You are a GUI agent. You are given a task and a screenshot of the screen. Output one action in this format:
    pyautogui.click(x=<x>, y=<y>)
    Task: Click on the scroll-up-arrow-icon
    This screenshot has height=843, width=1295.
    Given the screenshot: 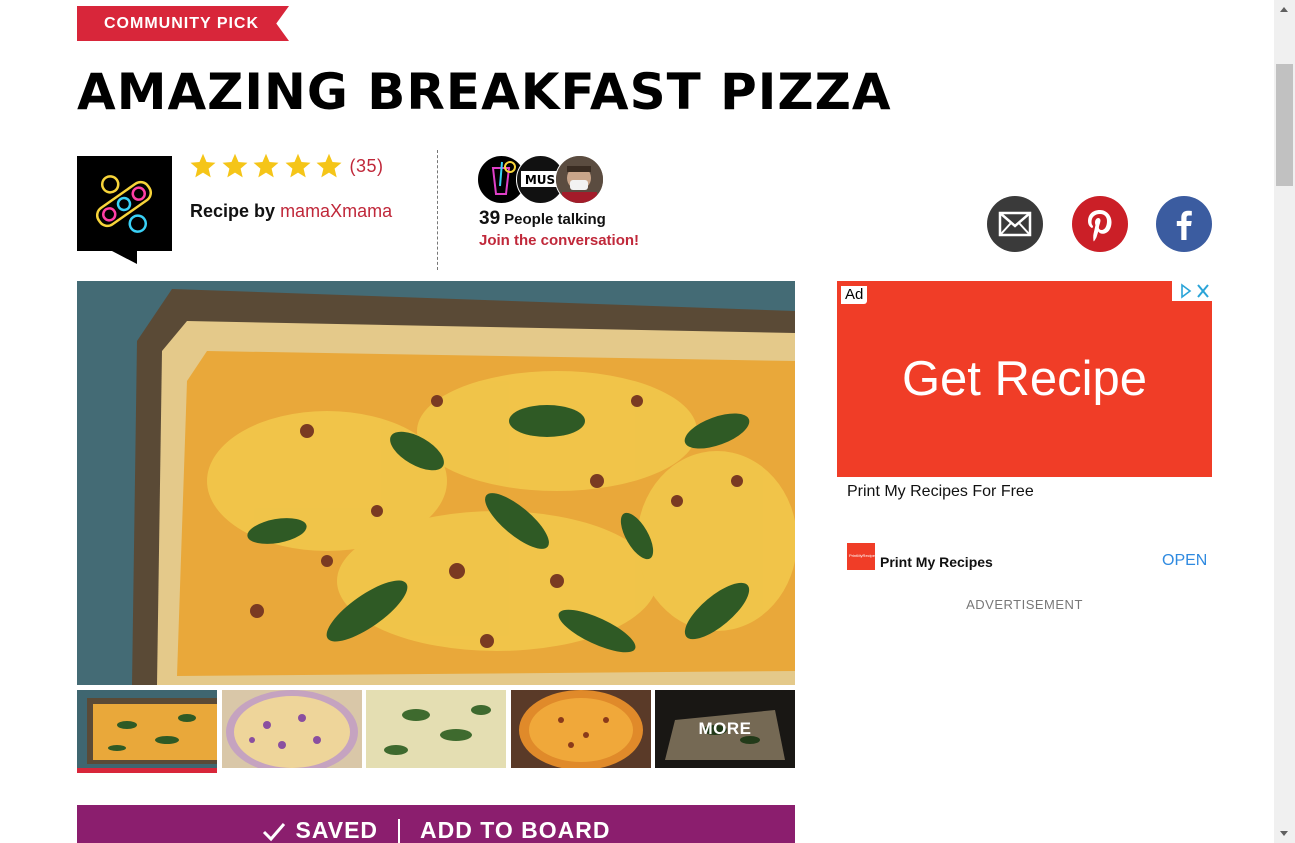 What is the action you would take?
    pyautogui.click(x=1284, y=8)
    